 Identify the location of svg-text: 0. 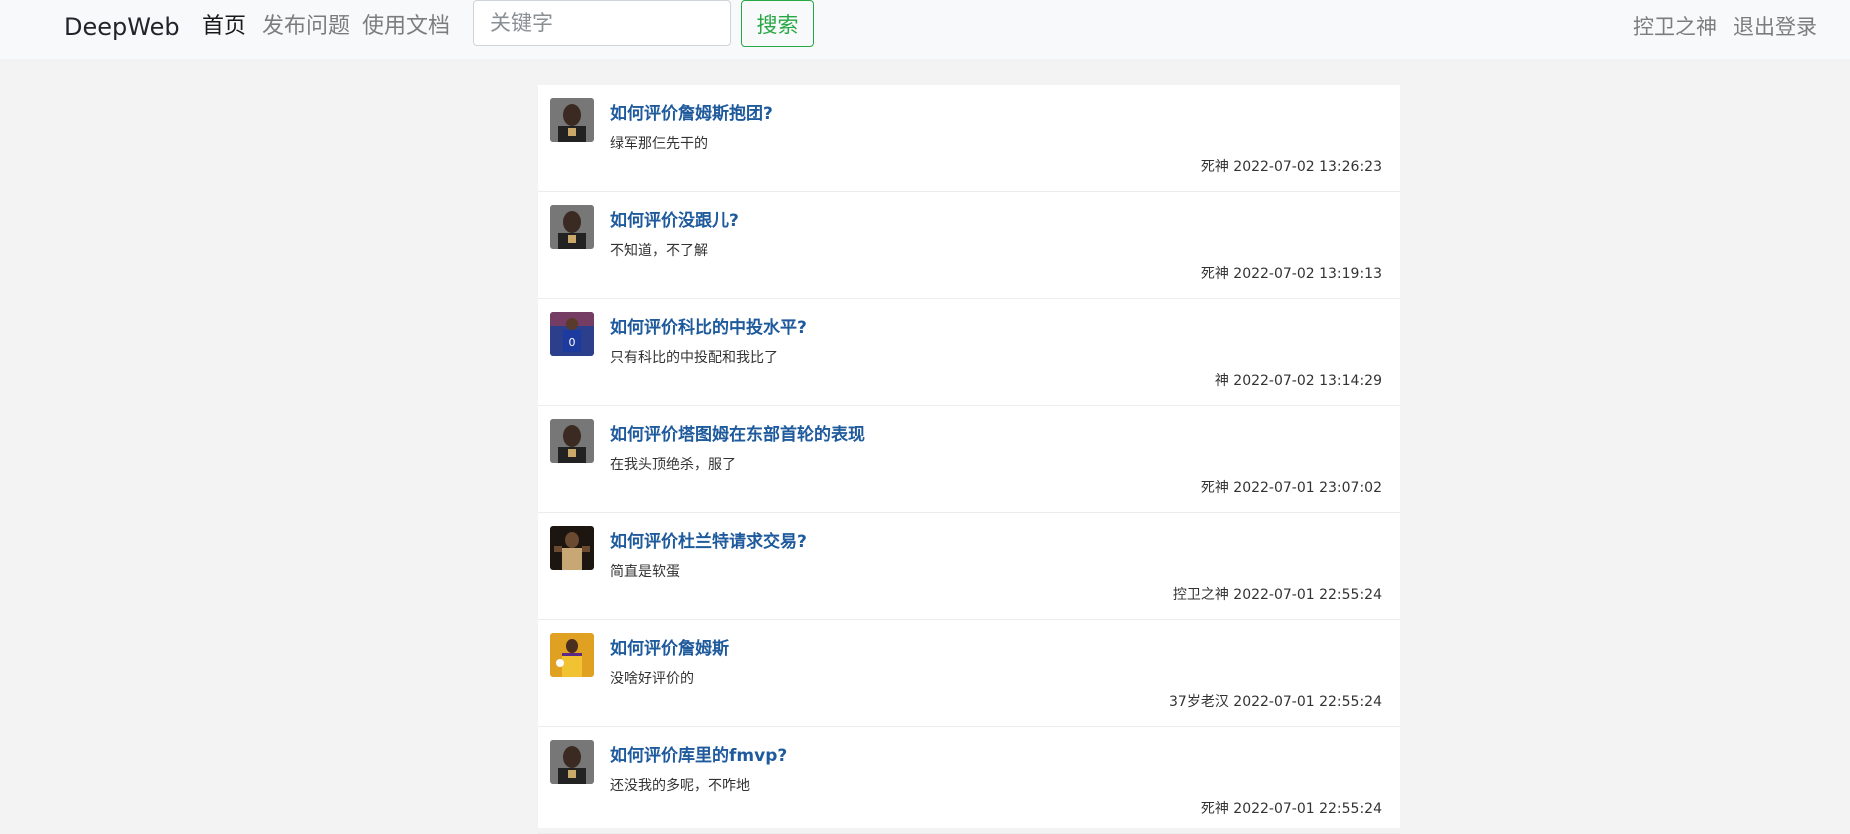
(572, 342).